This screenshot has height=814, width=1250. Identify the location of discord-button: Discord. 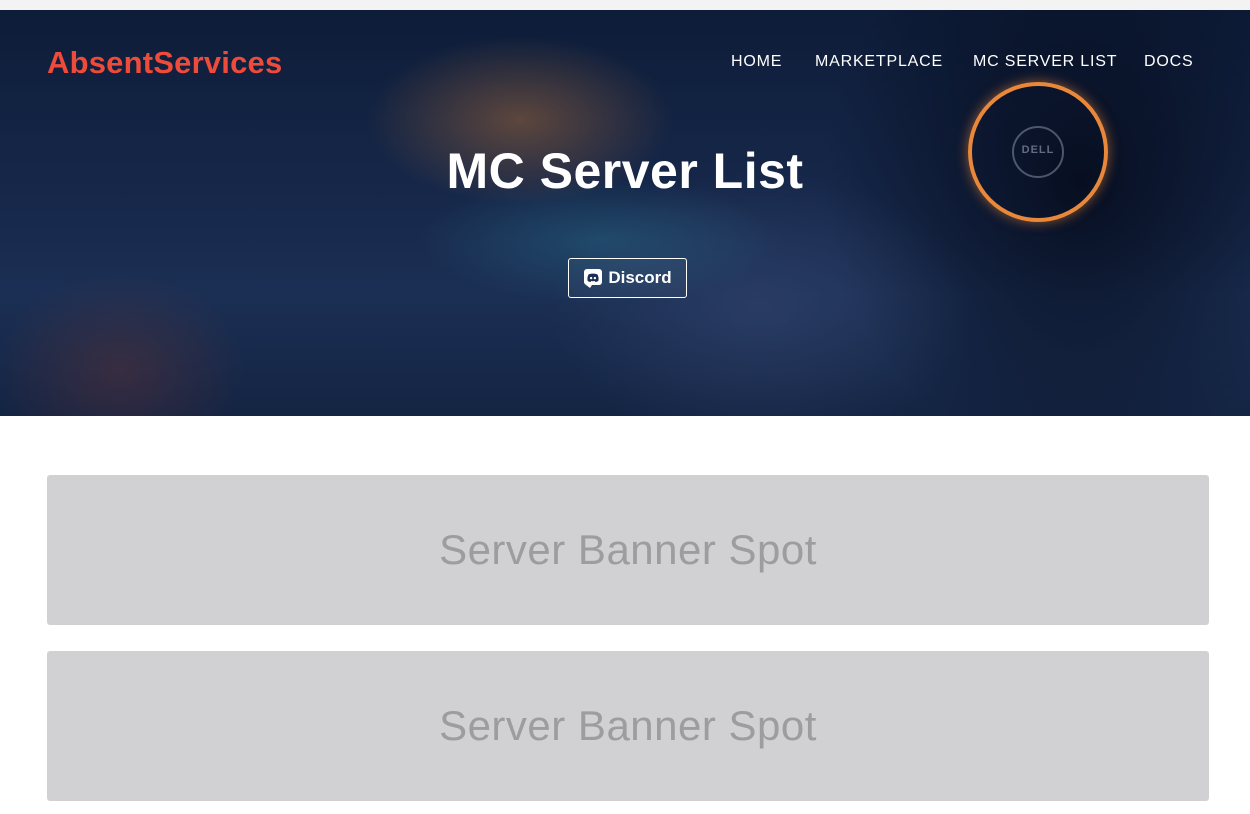
(627, 278).